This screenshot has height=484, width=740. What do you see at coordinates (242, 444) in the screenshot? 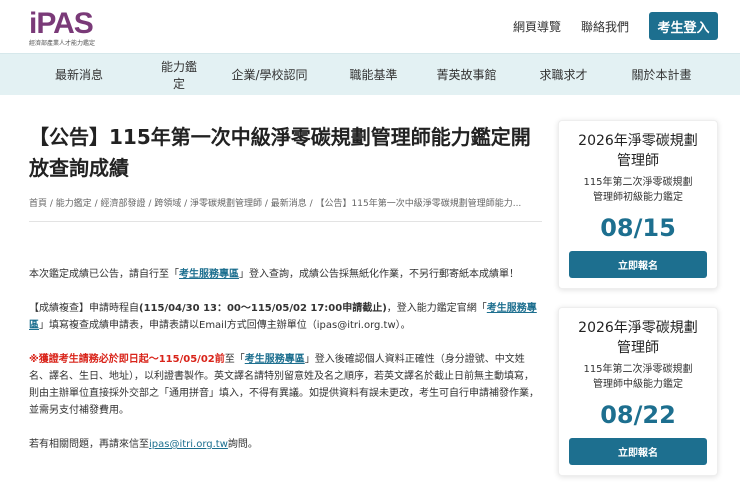
I see `text: 詢問。` at bounding box center [242, 444].